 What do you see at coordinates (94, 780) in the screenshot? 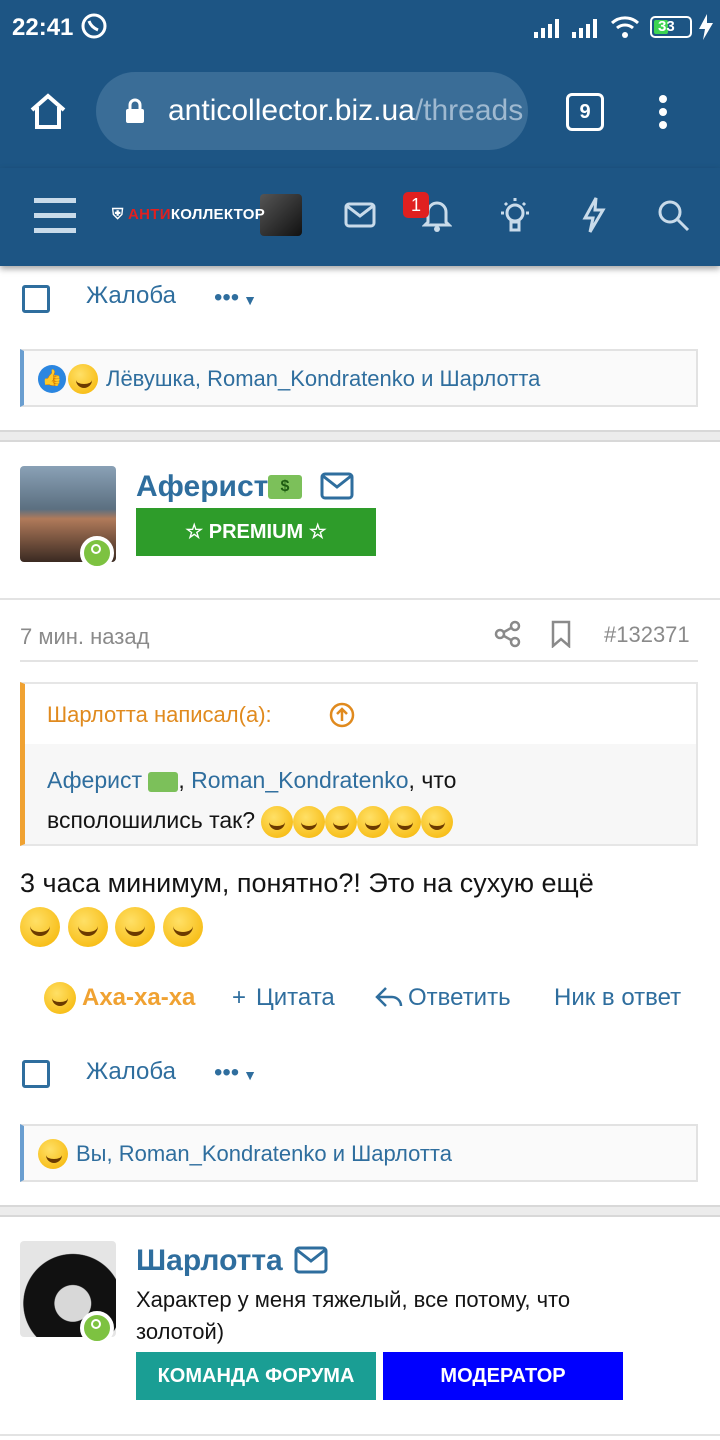
I see `mention-link: Аферист` at bounding box center [94, 780].